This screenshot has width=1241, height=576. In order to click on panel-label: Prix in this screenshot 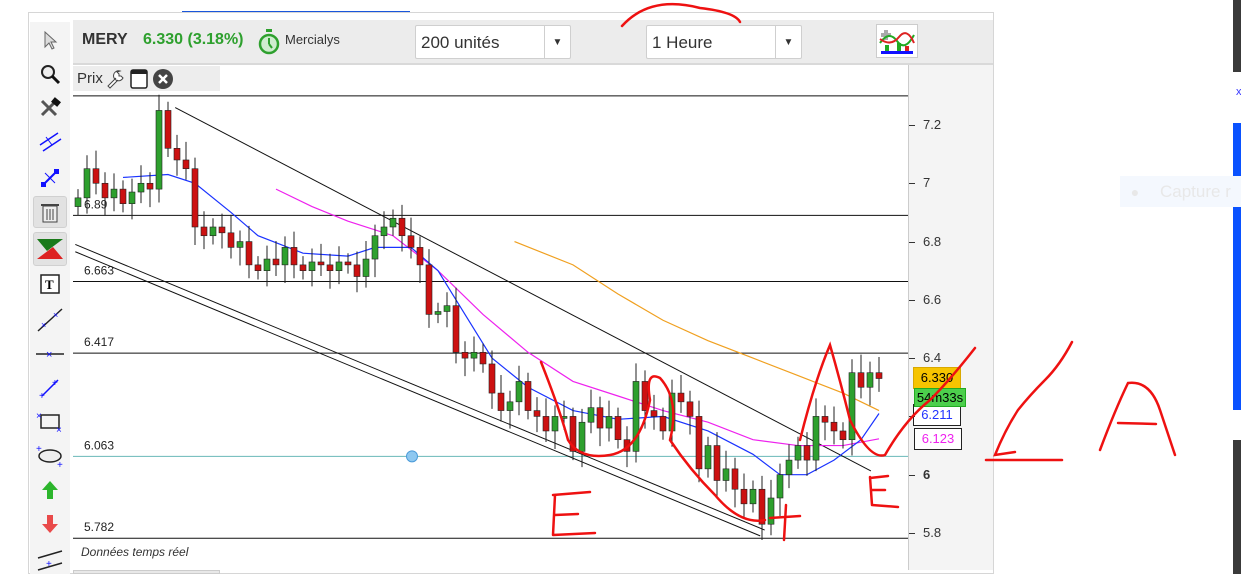, I will do `click(90, 78)`.